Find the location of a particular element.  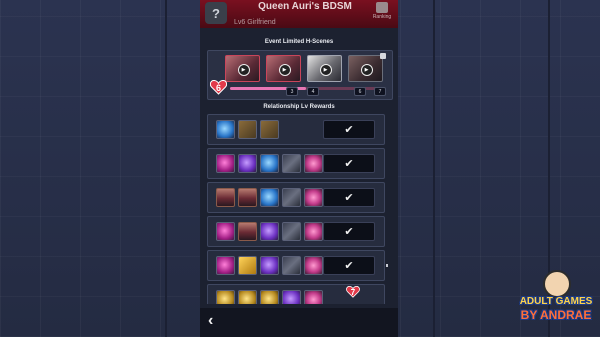

event-section-title: Event Limited H-Scenes is located at coordinates (299, 42).